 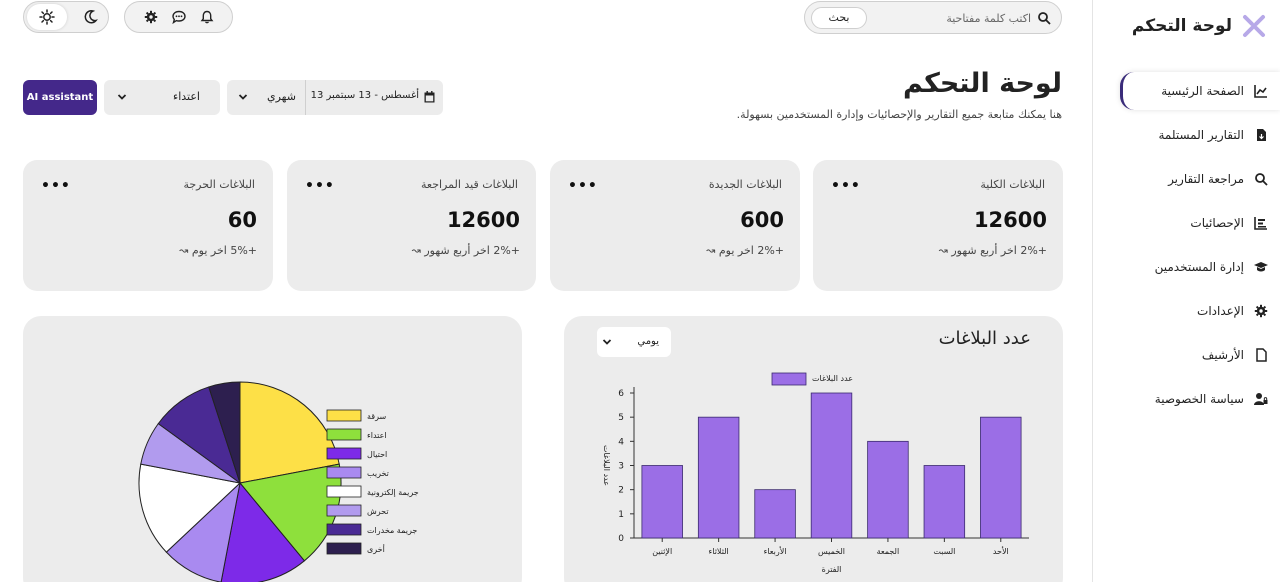 I want to click on sidebar-item-label: الإعدادات, so click(x=1220, y=311).